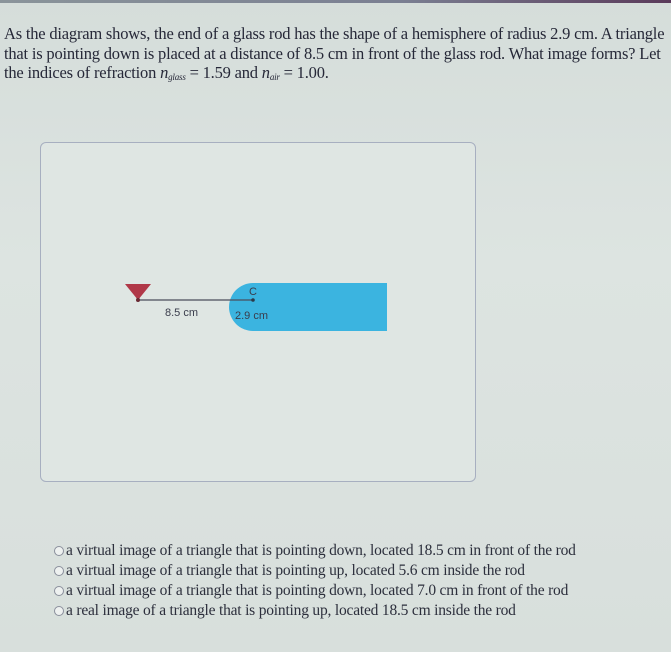 The width and height of the screenshot is (671, 652). I want to click on diagram-svg: C 8.5 cm 2.9 cm, so click(256, 307).